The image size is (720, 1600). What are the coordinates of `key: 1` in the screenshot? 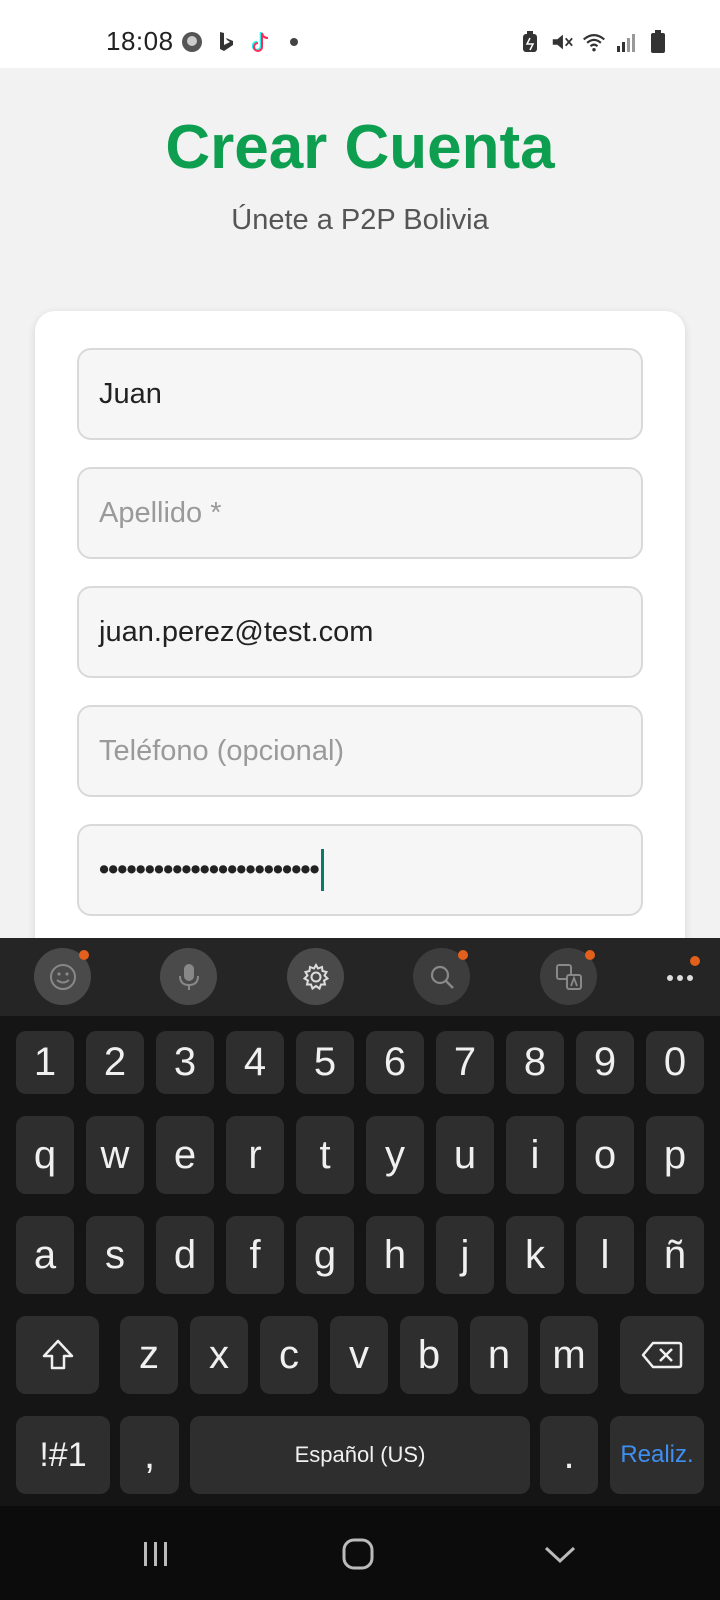 It's located at (45, 1062).